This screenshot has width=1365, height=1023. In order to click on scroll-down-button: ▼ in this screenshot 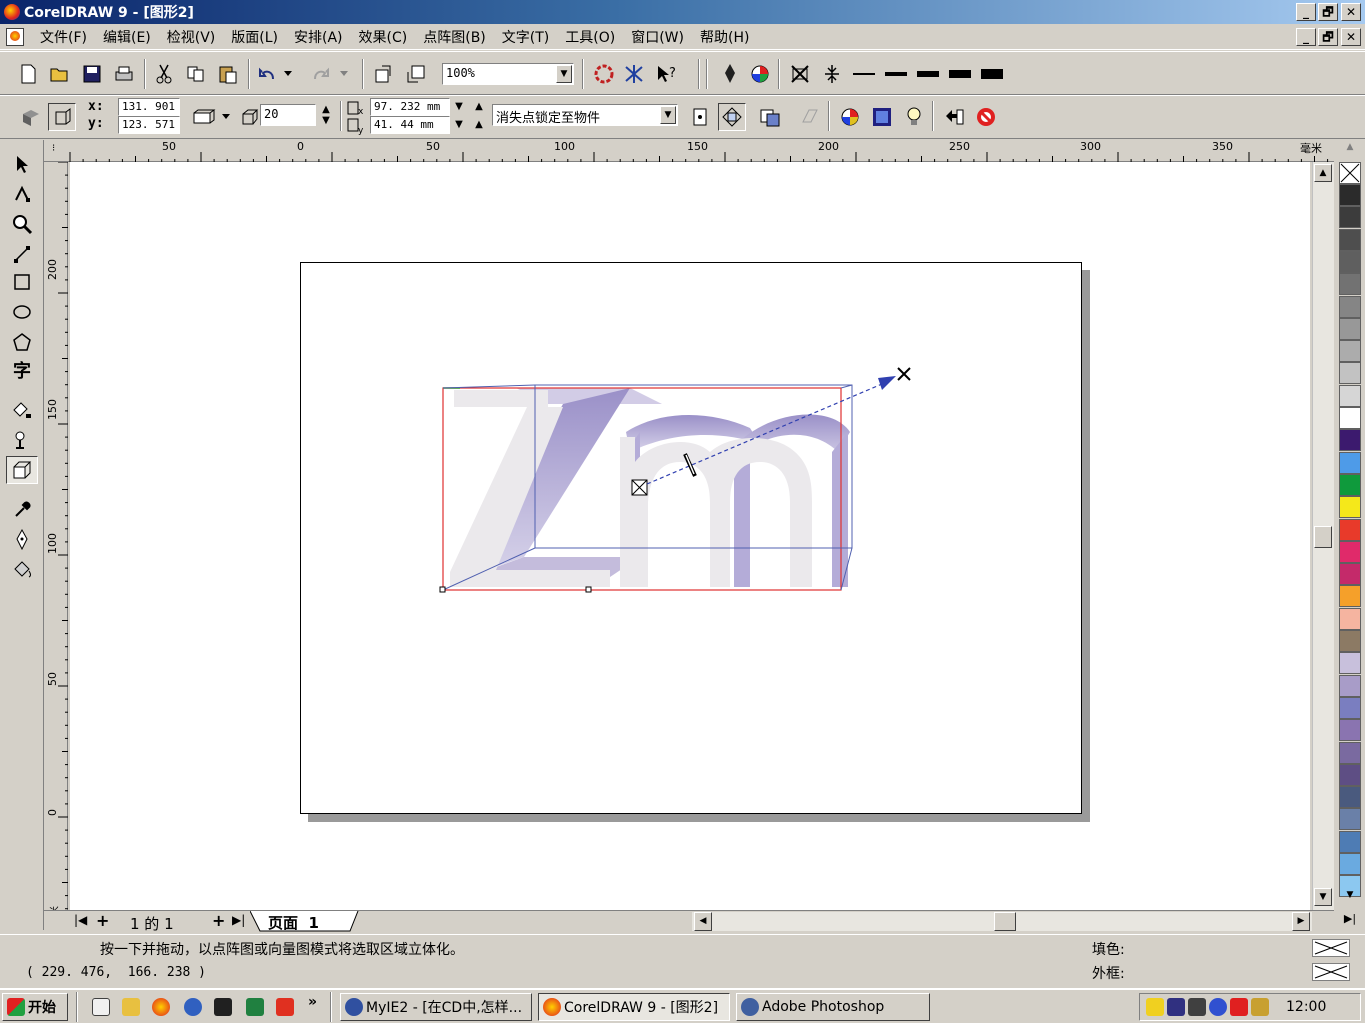, I will do `click(1323, 897)`.